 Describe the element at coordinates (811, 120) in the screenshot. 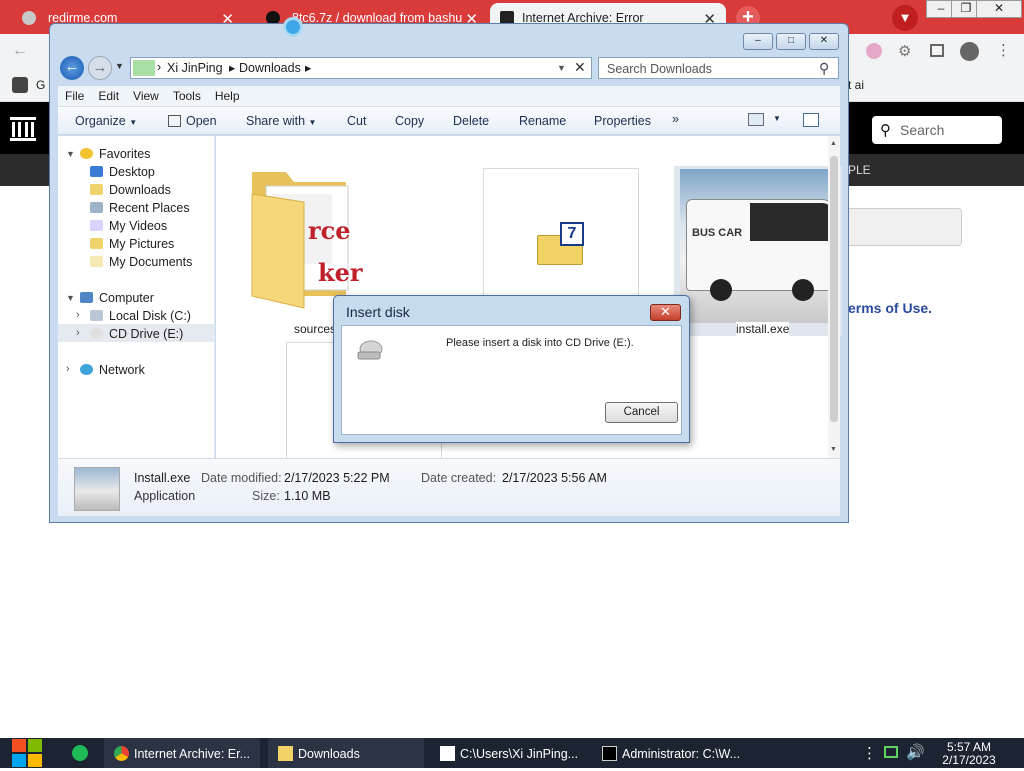

I see `preview-pane-icon` at that location.